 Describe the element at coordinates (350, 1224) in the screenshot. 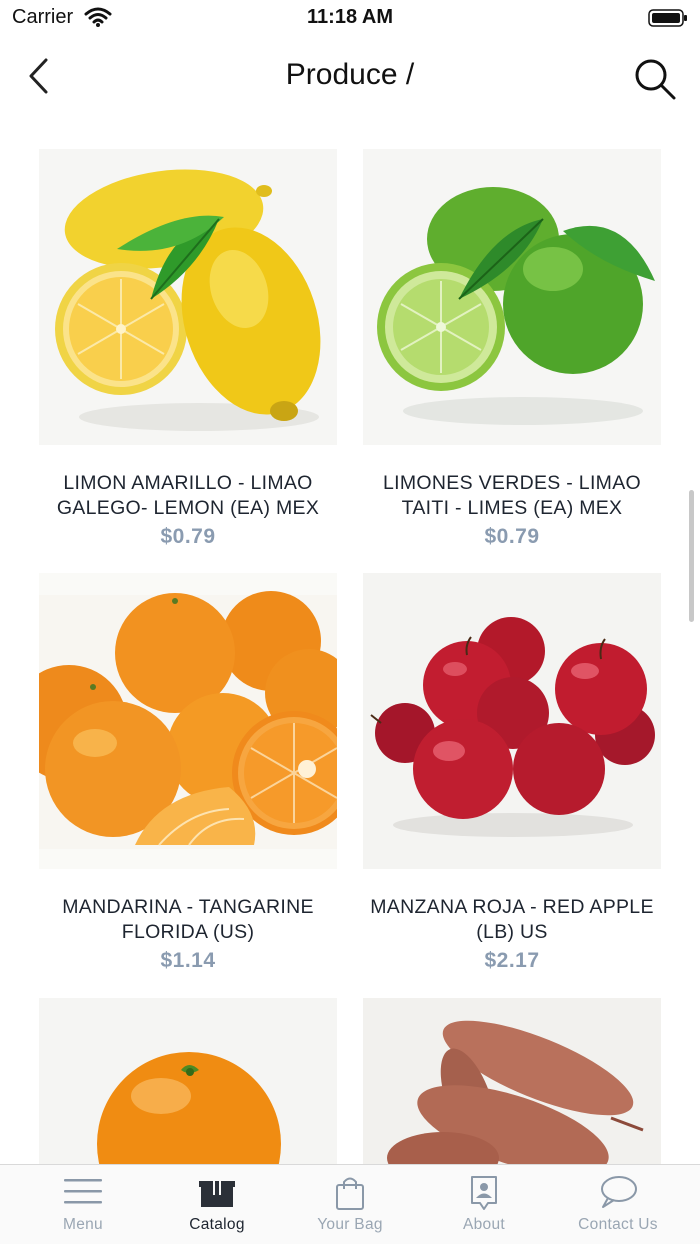

I see `tab-your-bag-label: Your Bag` at that location.